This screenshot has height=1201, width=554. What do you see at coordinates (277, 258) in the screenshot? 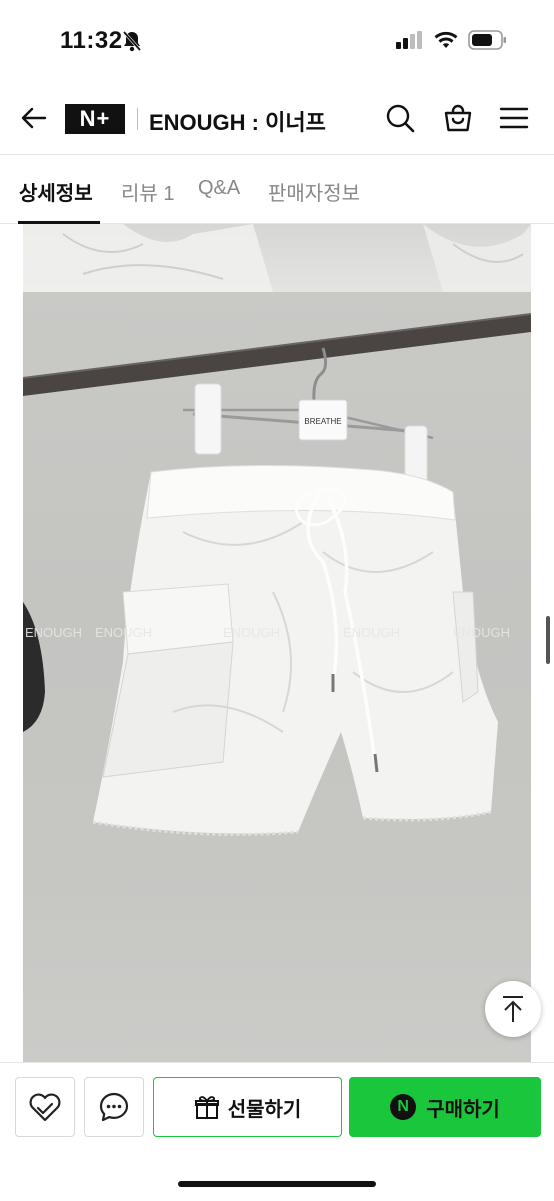
I see `product-photo-previous` at bounding box center [277, 258].